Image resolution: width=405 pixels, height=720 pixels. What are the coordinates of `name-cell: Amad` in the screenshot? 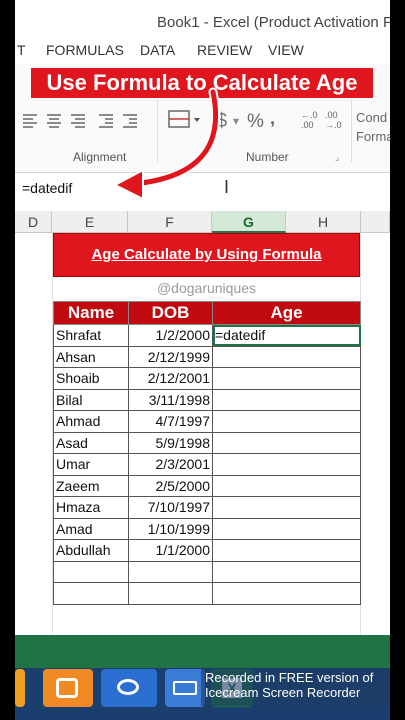 It's located at (91, 528).